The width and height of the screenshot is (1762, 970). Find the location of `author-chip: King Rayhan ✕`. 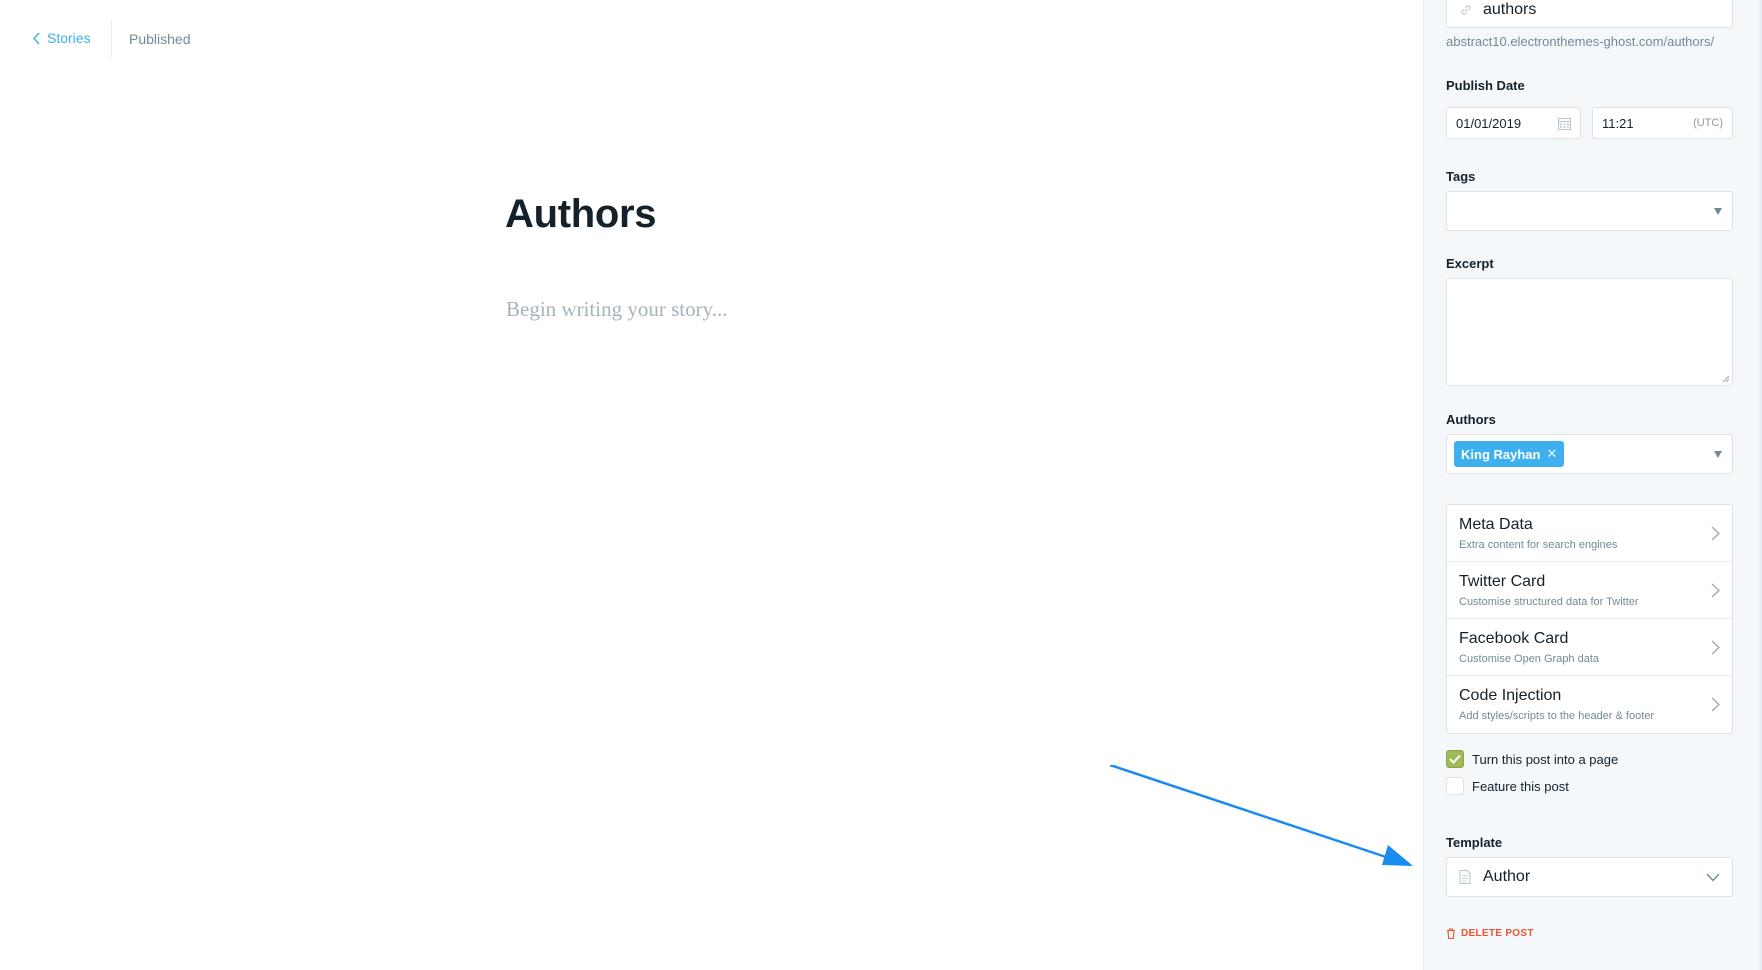

author-chip: King Rayhan ✕ is located at coordinates (1509, 454).